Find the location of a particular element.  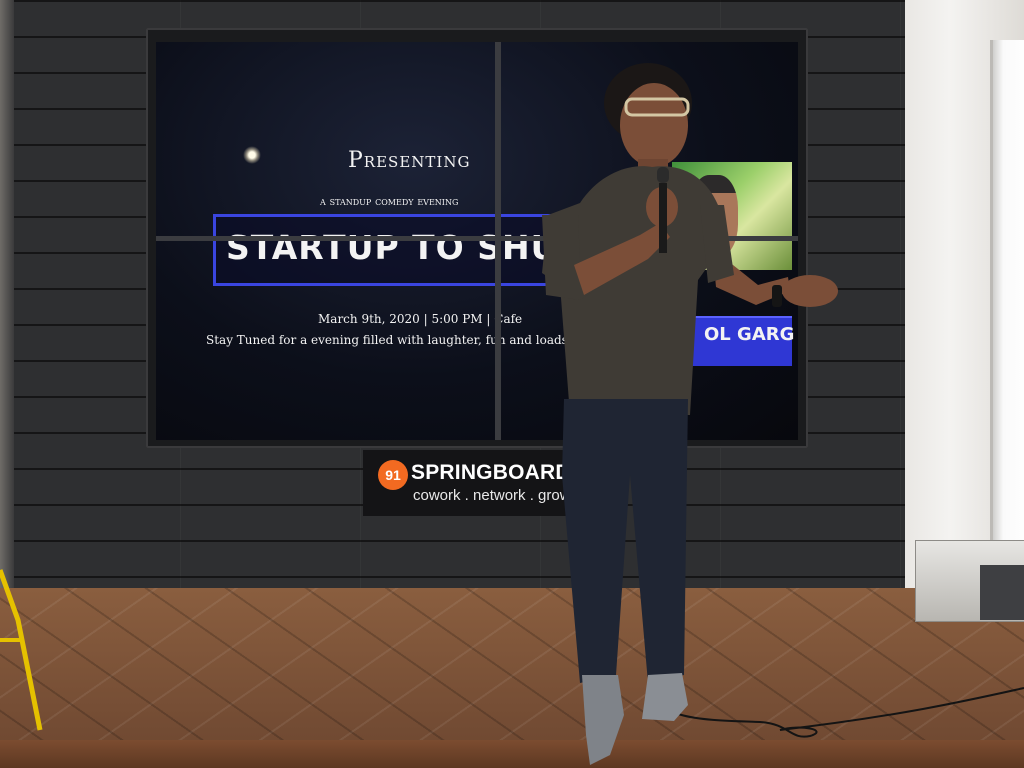

screen-seam-vertical is located at coordinates (498, 241).